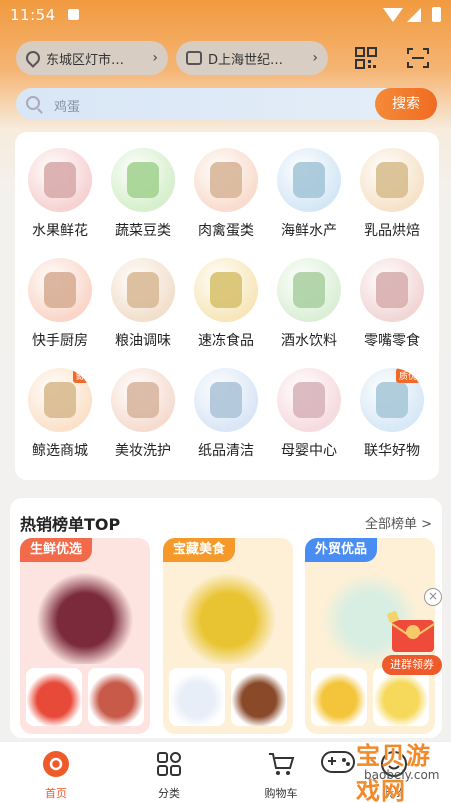  Describe the element at coordinates (226, 341) in the screenshot. I see `category-label: 速冻食品` at that location.